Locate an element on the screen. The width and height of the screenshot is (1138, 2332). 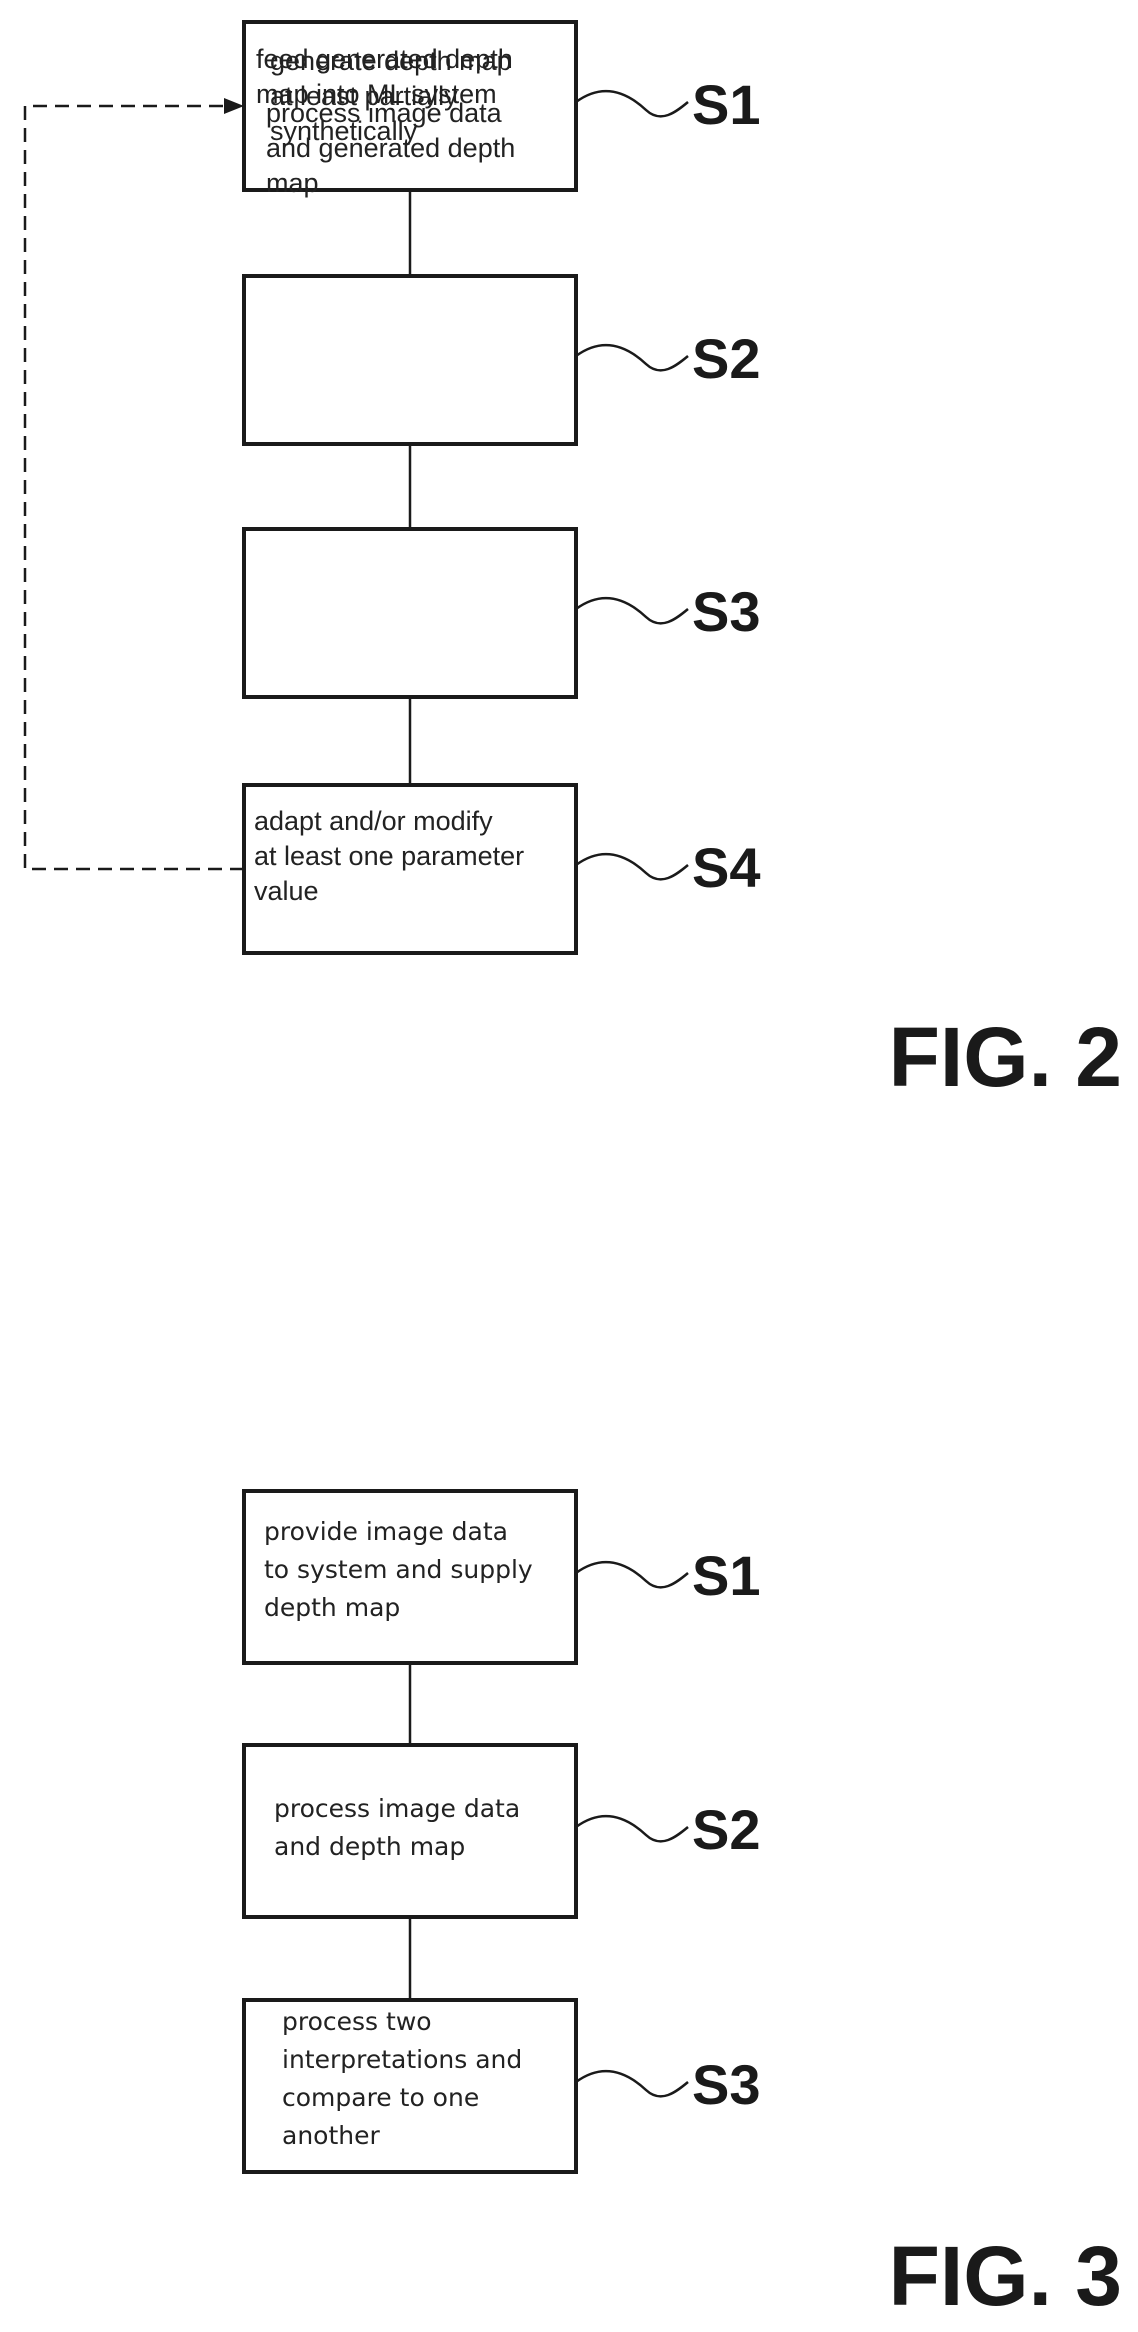
step-text-line: provide image data is located at coordinates (386, 1531).